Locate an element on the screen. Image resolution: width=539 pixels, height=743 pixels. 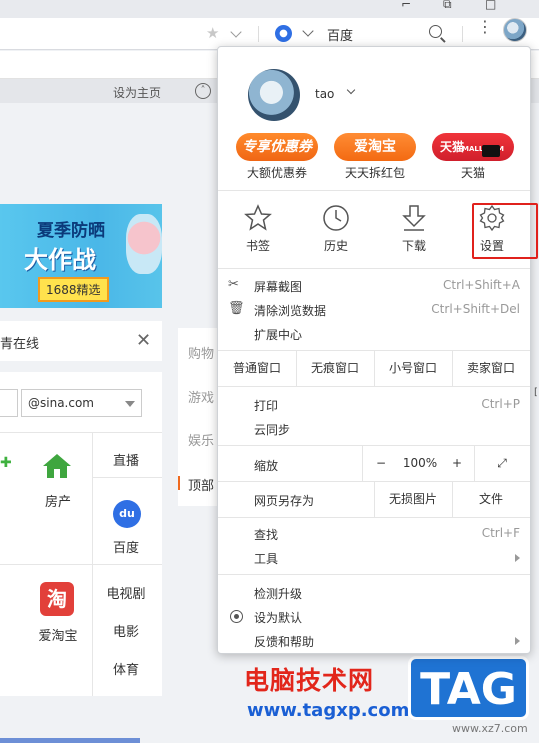
tile-label: 房产 is located at coordinates (58, 500).